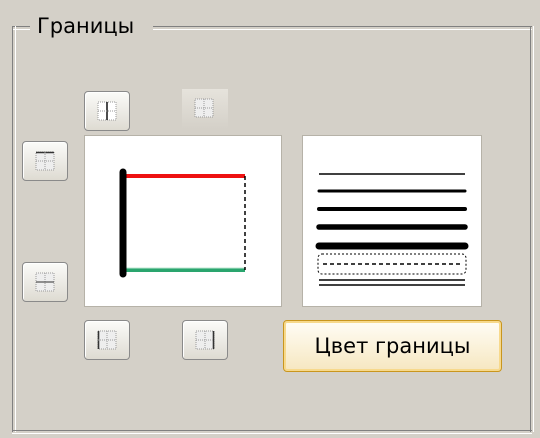  Describe the element at coordinates (392, 229) in the screenshot. I see `line-style-list` at that location.